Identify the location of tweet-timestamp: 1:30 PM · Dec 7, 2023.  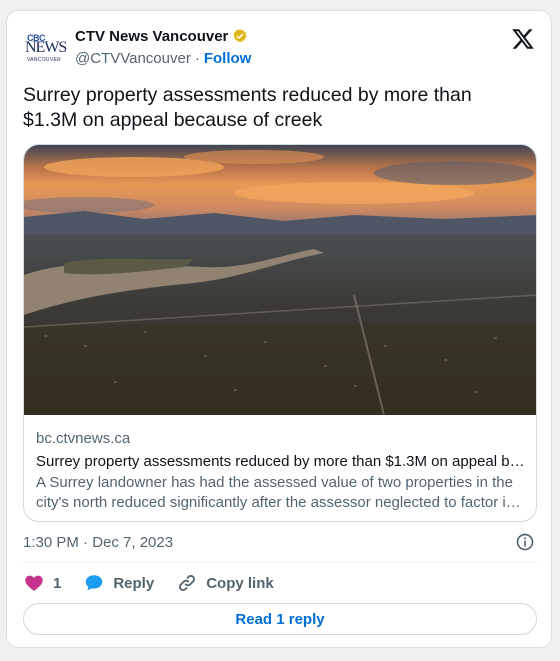
(98, 542).